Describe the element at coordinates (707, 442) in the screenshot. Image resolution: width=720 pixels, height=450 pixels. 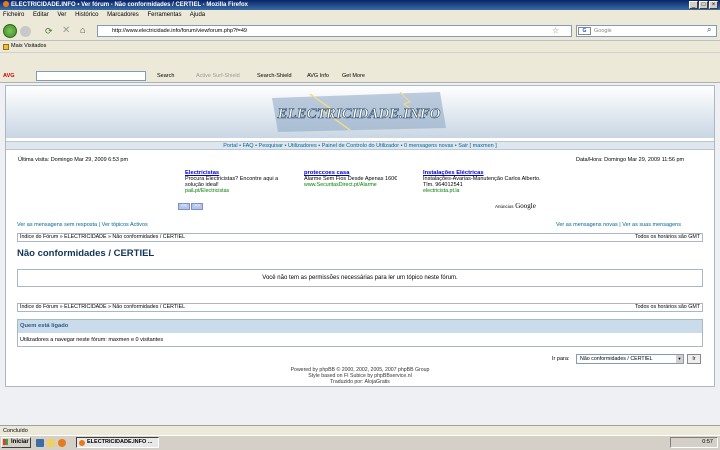
I see `clock: 0:57` at that location.